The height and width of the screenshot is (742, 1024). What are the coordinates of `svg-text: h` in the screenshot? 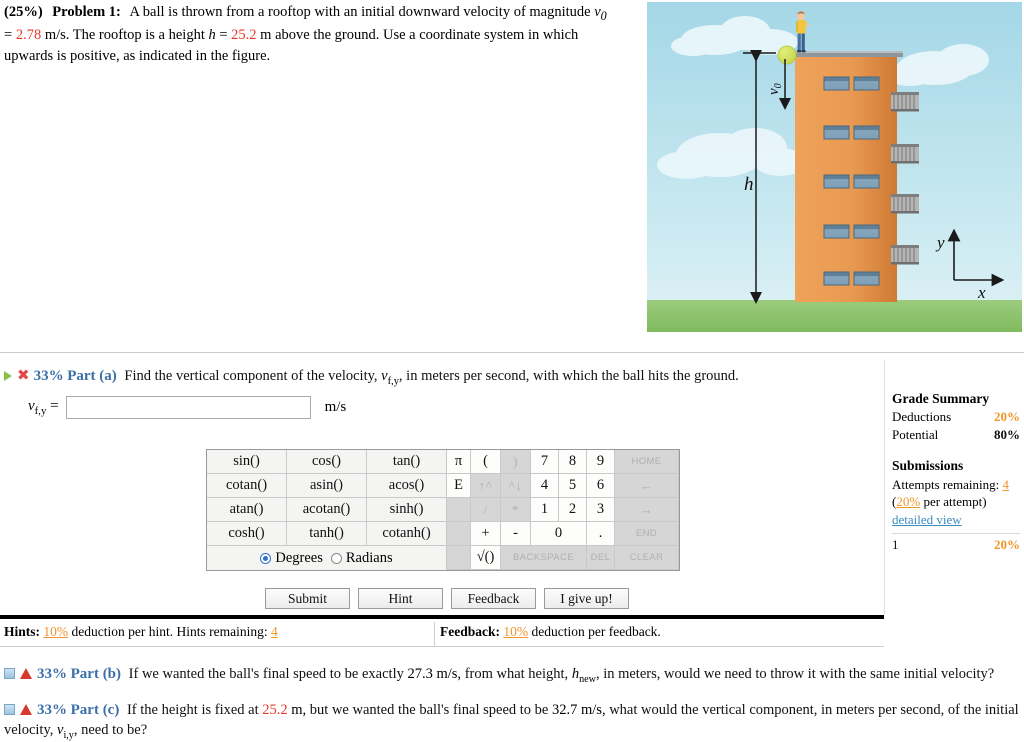 It's located at (749, 184).